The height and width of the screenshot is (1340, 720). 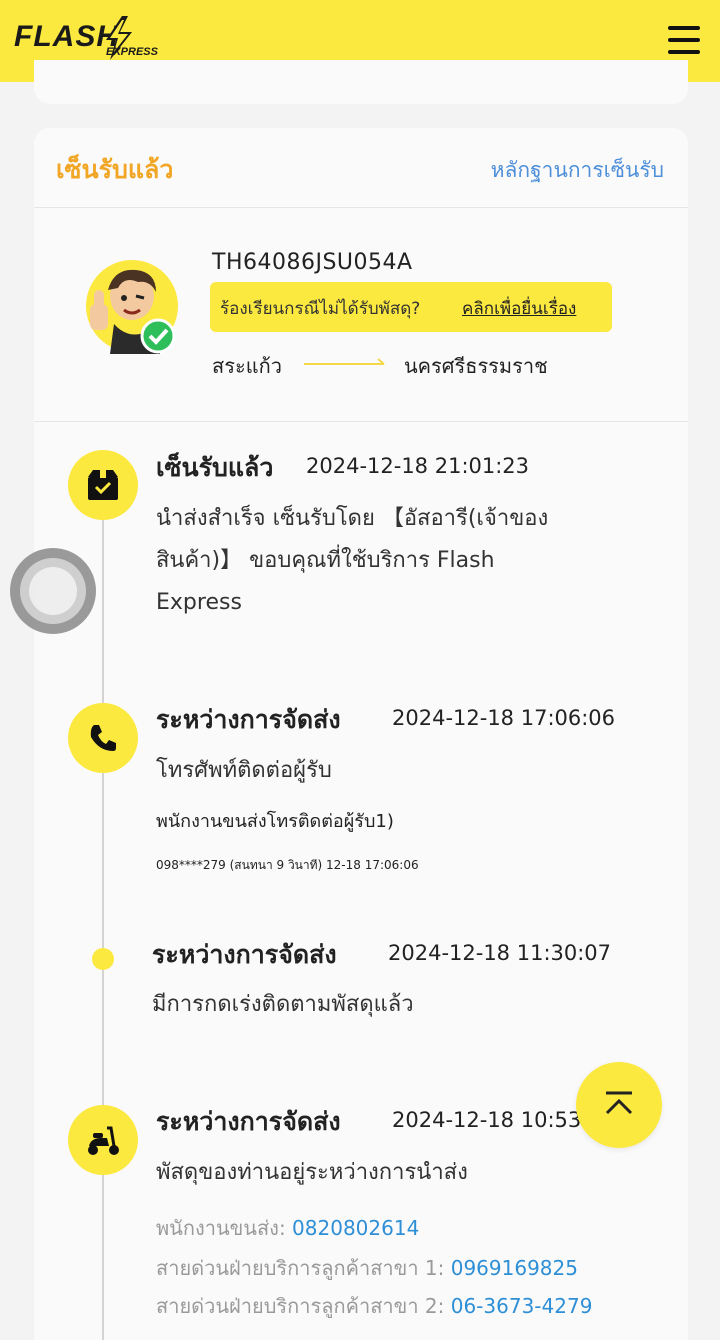 I want to click on assistive-touch-center, so click(x=53, y=591).